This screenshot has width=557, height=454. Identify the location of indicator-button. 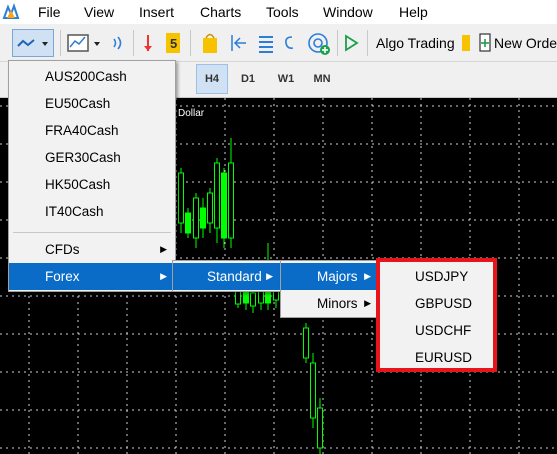
(148, 43).